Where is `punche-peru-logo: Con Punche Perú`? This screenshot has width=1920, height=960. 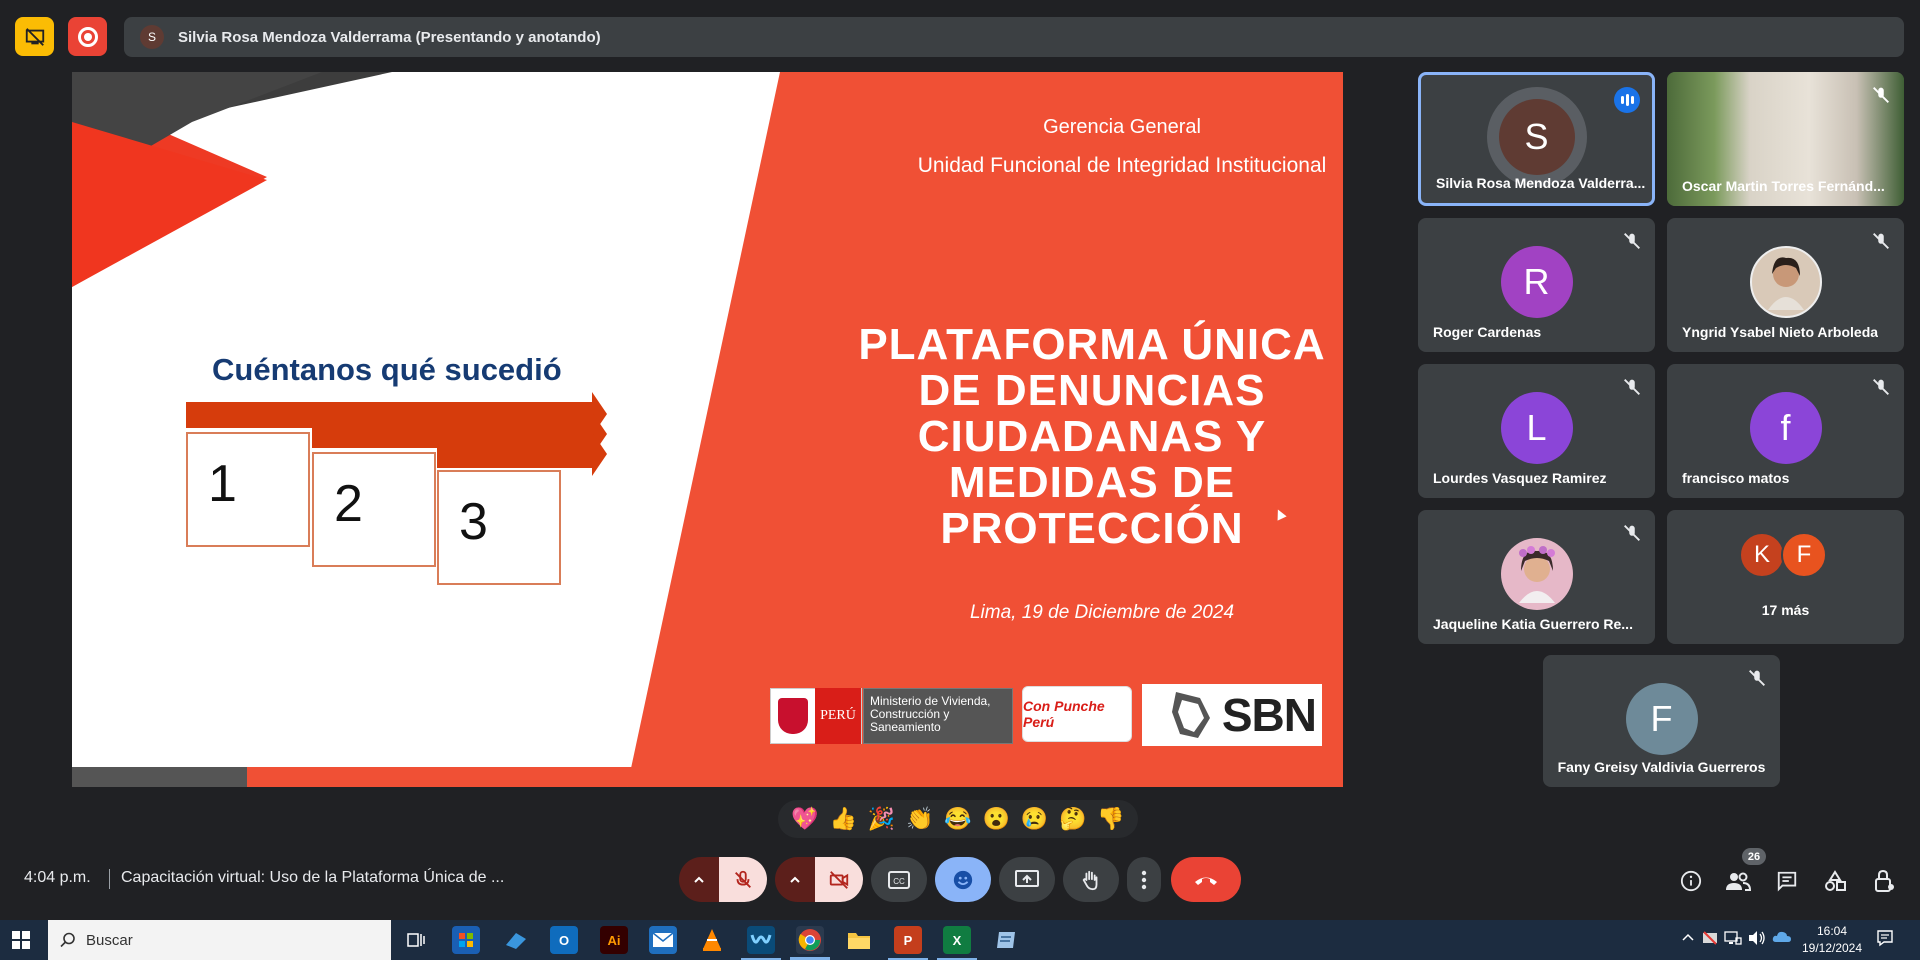 punche-peru-logo: Con Punche Perú is located at coordinates (1077, 714).